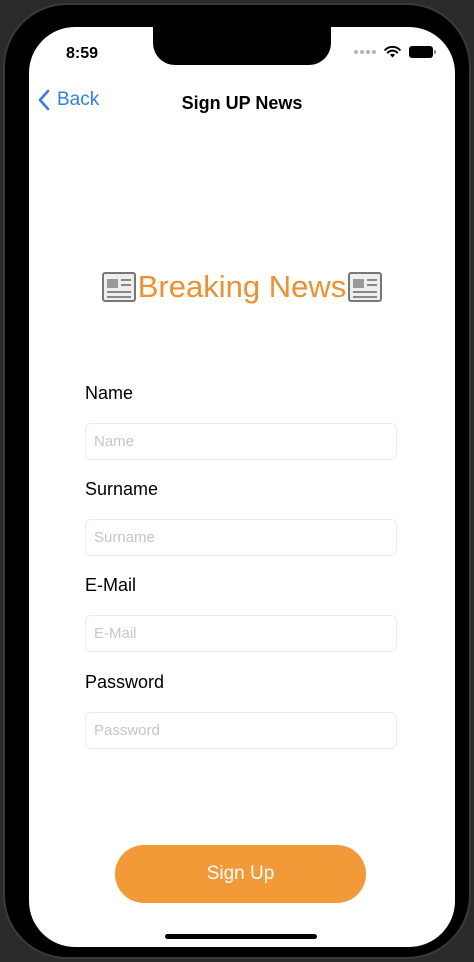 This screenshot has width=474, height=962. Describe the element at coordinates (122, 489) in the screenshot. I see `surname-label: Surname` at that location.